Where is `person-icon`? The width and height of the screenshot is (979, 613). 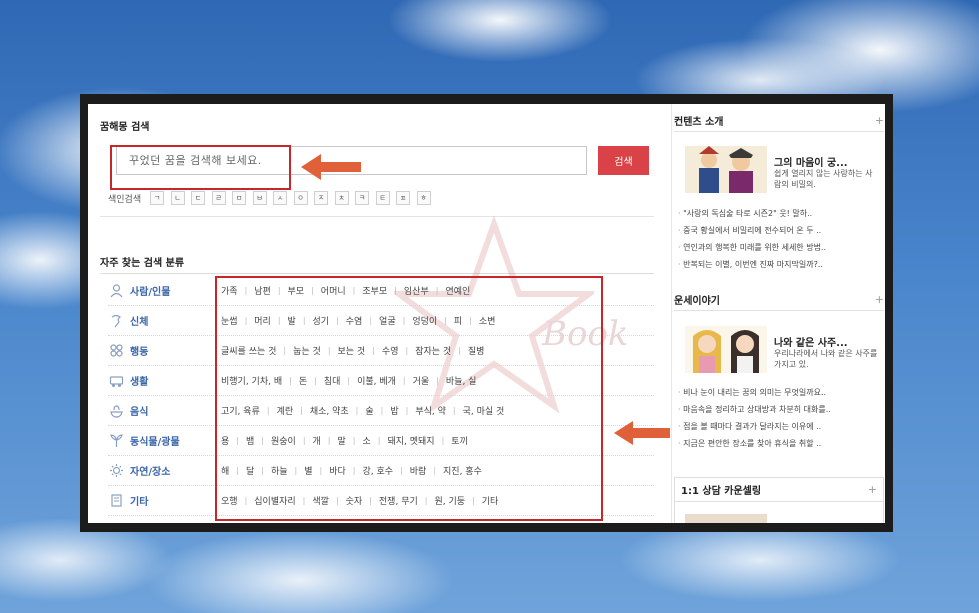
person-icon is located at coordinates (116, 291).